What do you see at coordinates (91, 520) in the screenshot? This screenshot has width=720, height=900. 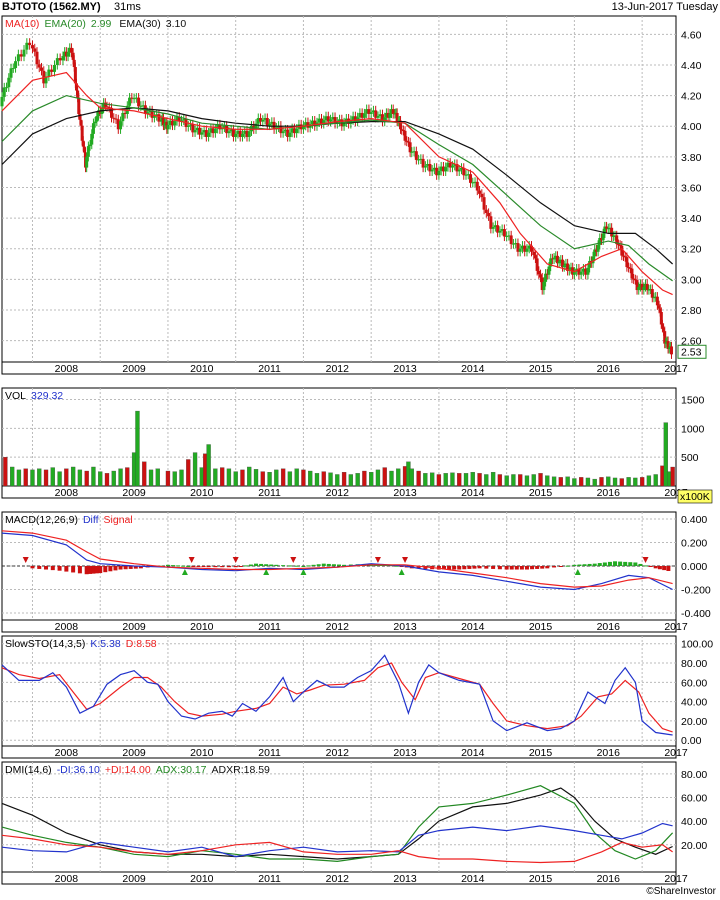 I see `macd-legend-label: Diff` at bounding box center [91, 520].